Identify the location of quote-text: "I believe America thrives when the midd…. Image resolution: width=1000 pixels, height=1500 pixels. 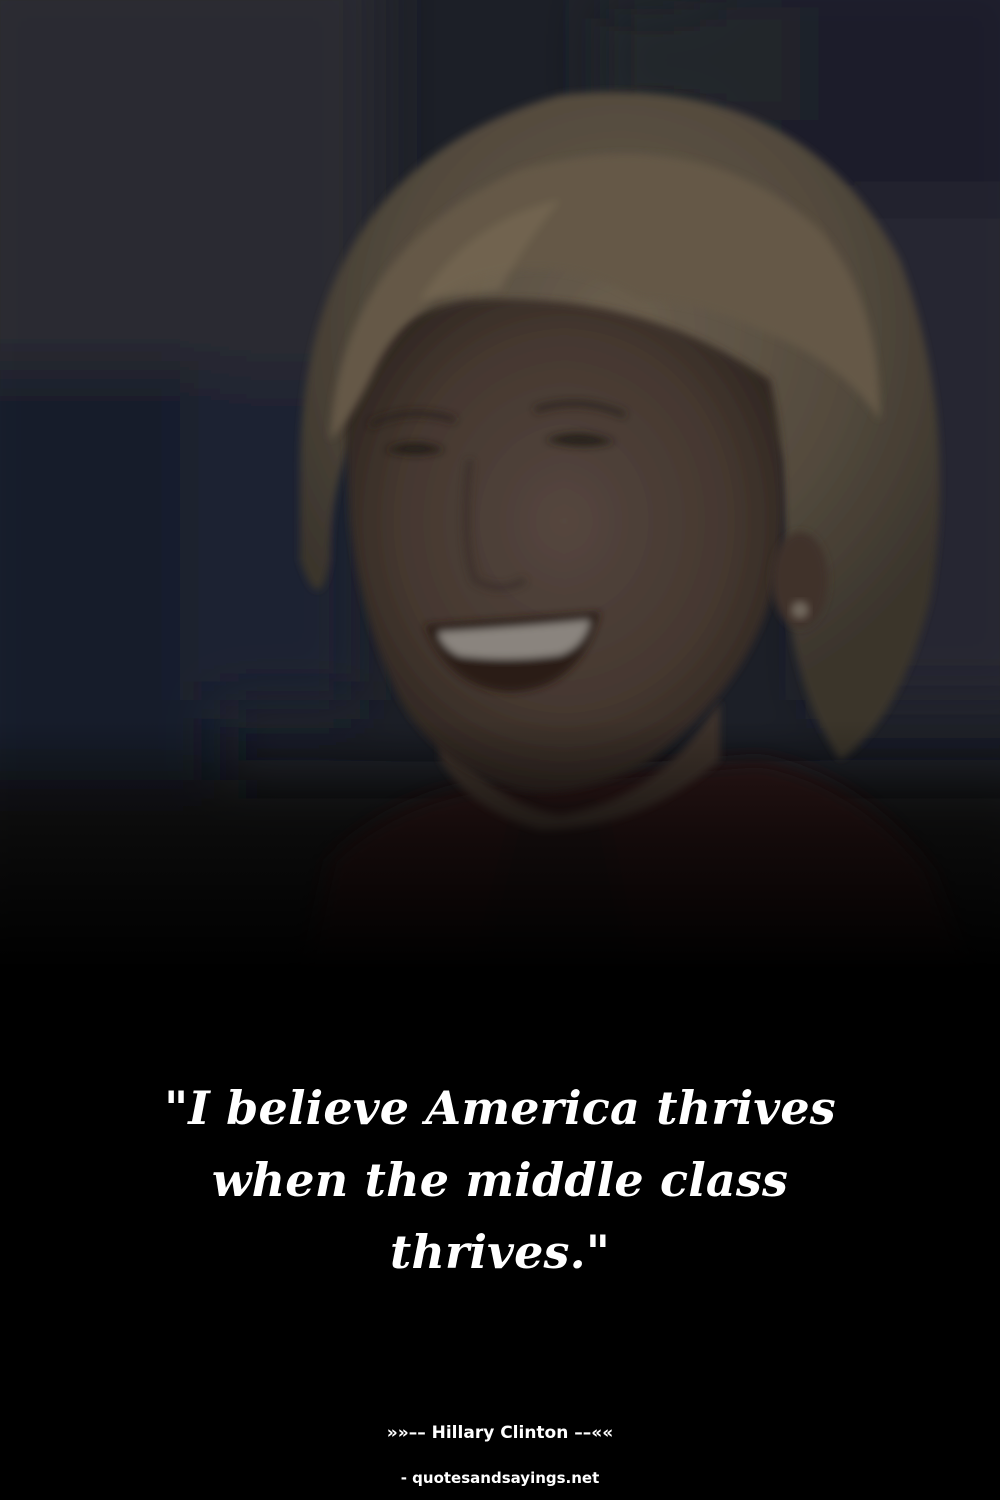
(500, 1180).